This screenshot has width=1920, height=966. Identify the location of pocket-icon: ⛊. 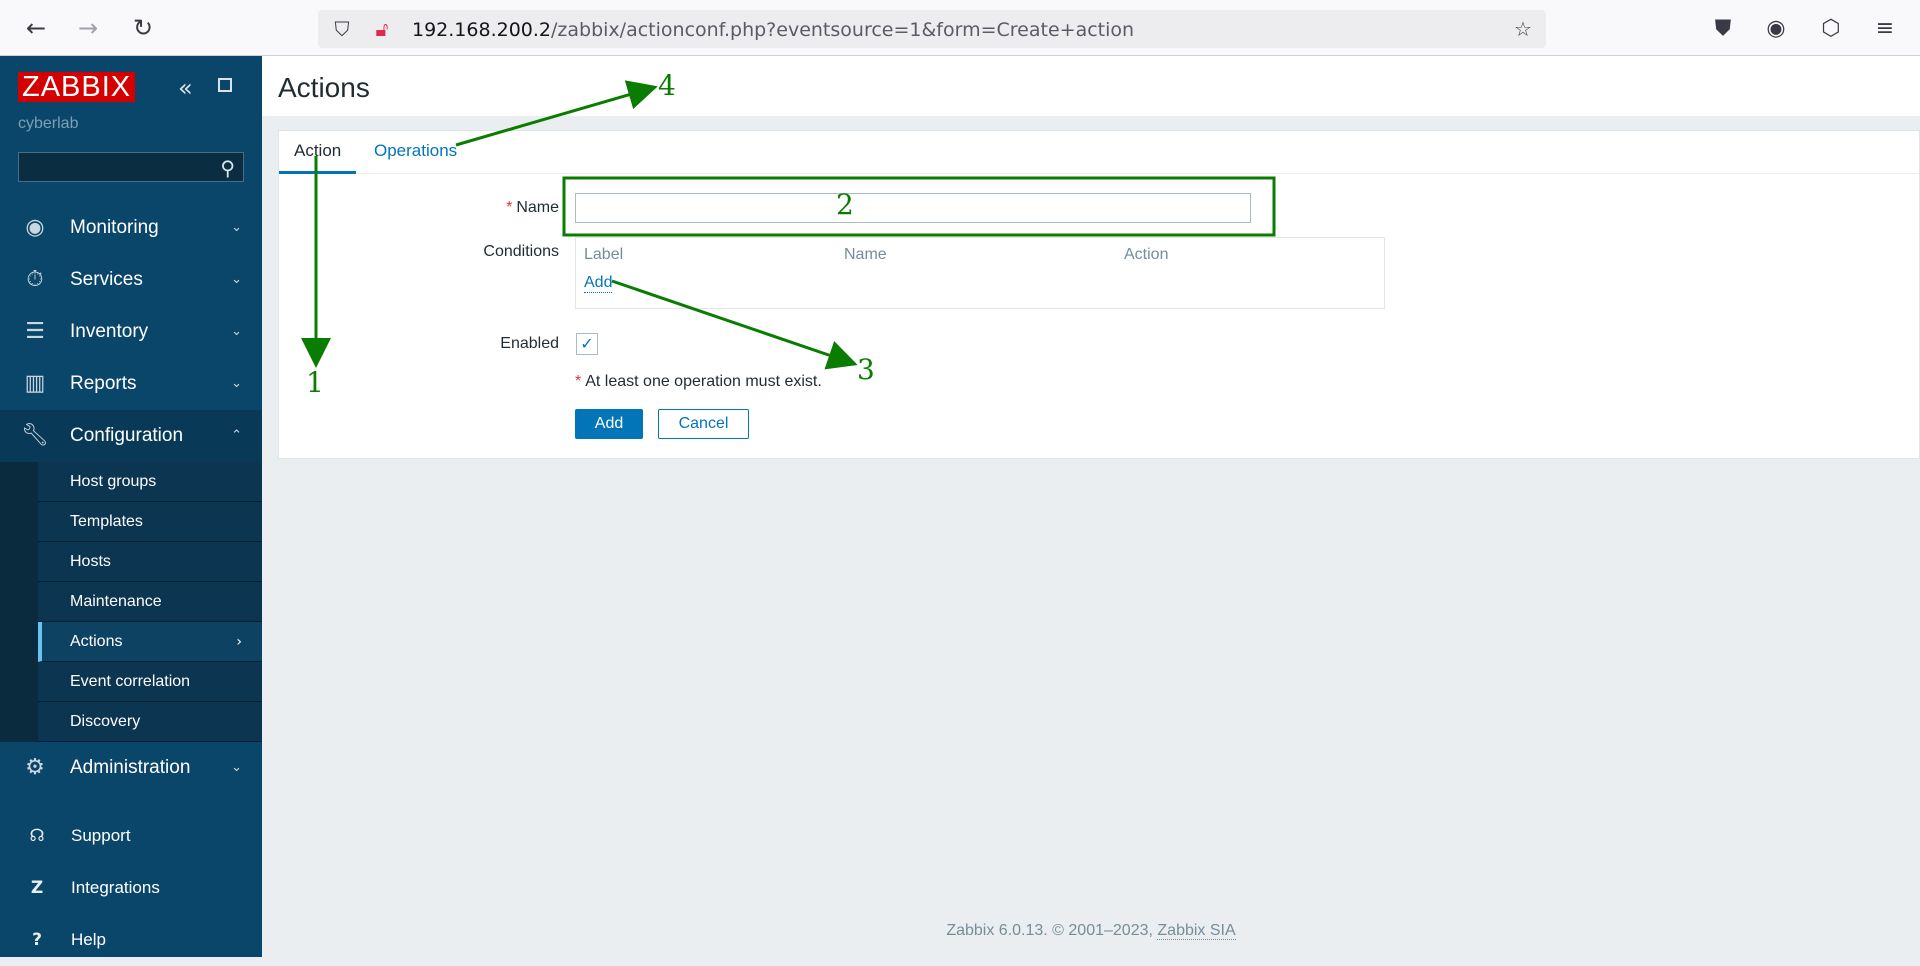
(1723, 29).